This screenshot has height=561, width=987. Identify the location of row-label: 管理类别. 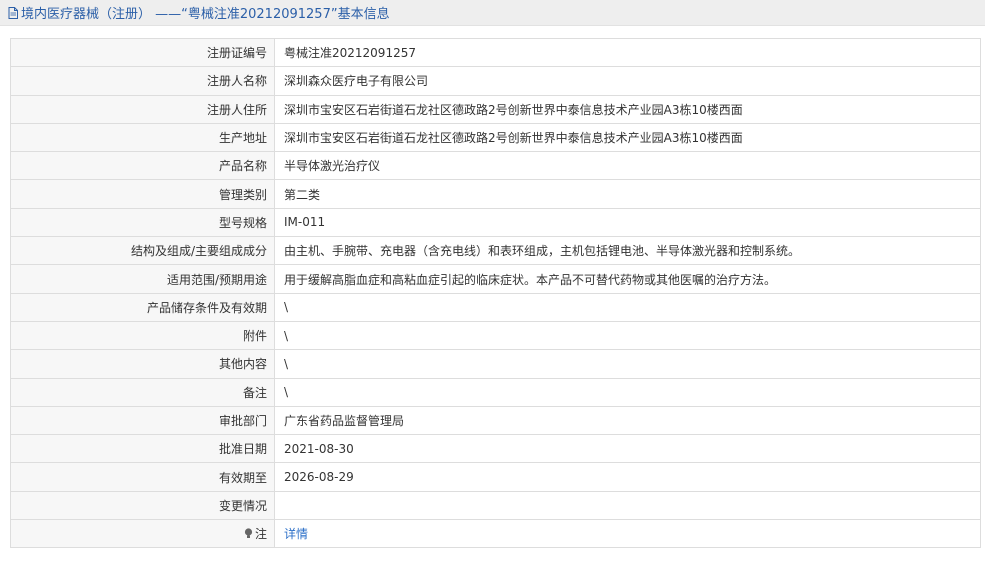
(142, 194).